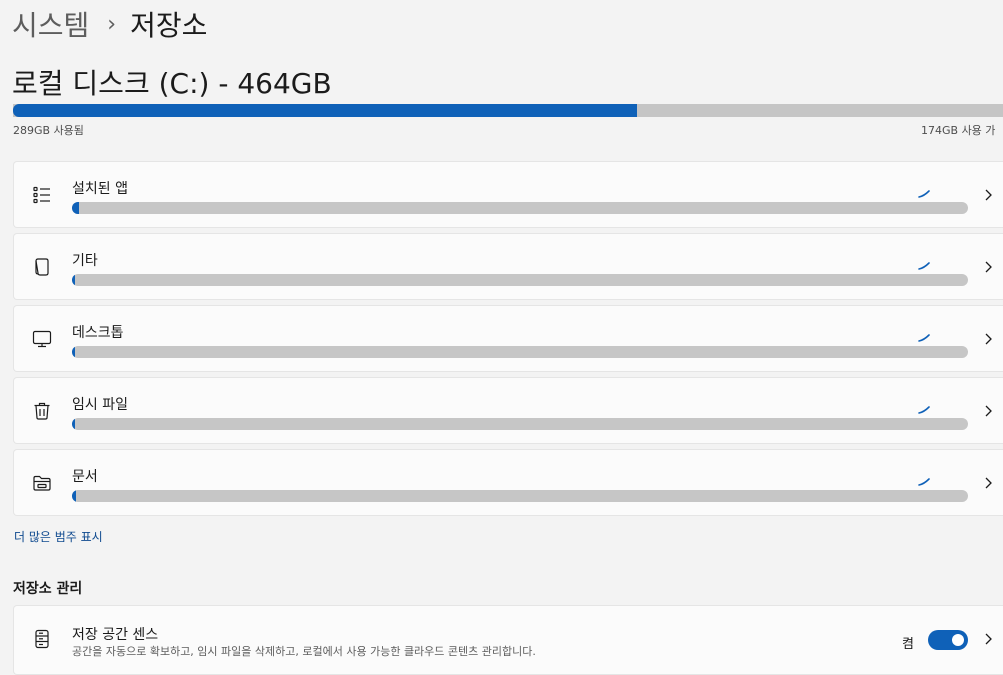 The image size is (1003, 675). I want to click on breadcrumb: 시스템 › 저장소, so click(109, 24).